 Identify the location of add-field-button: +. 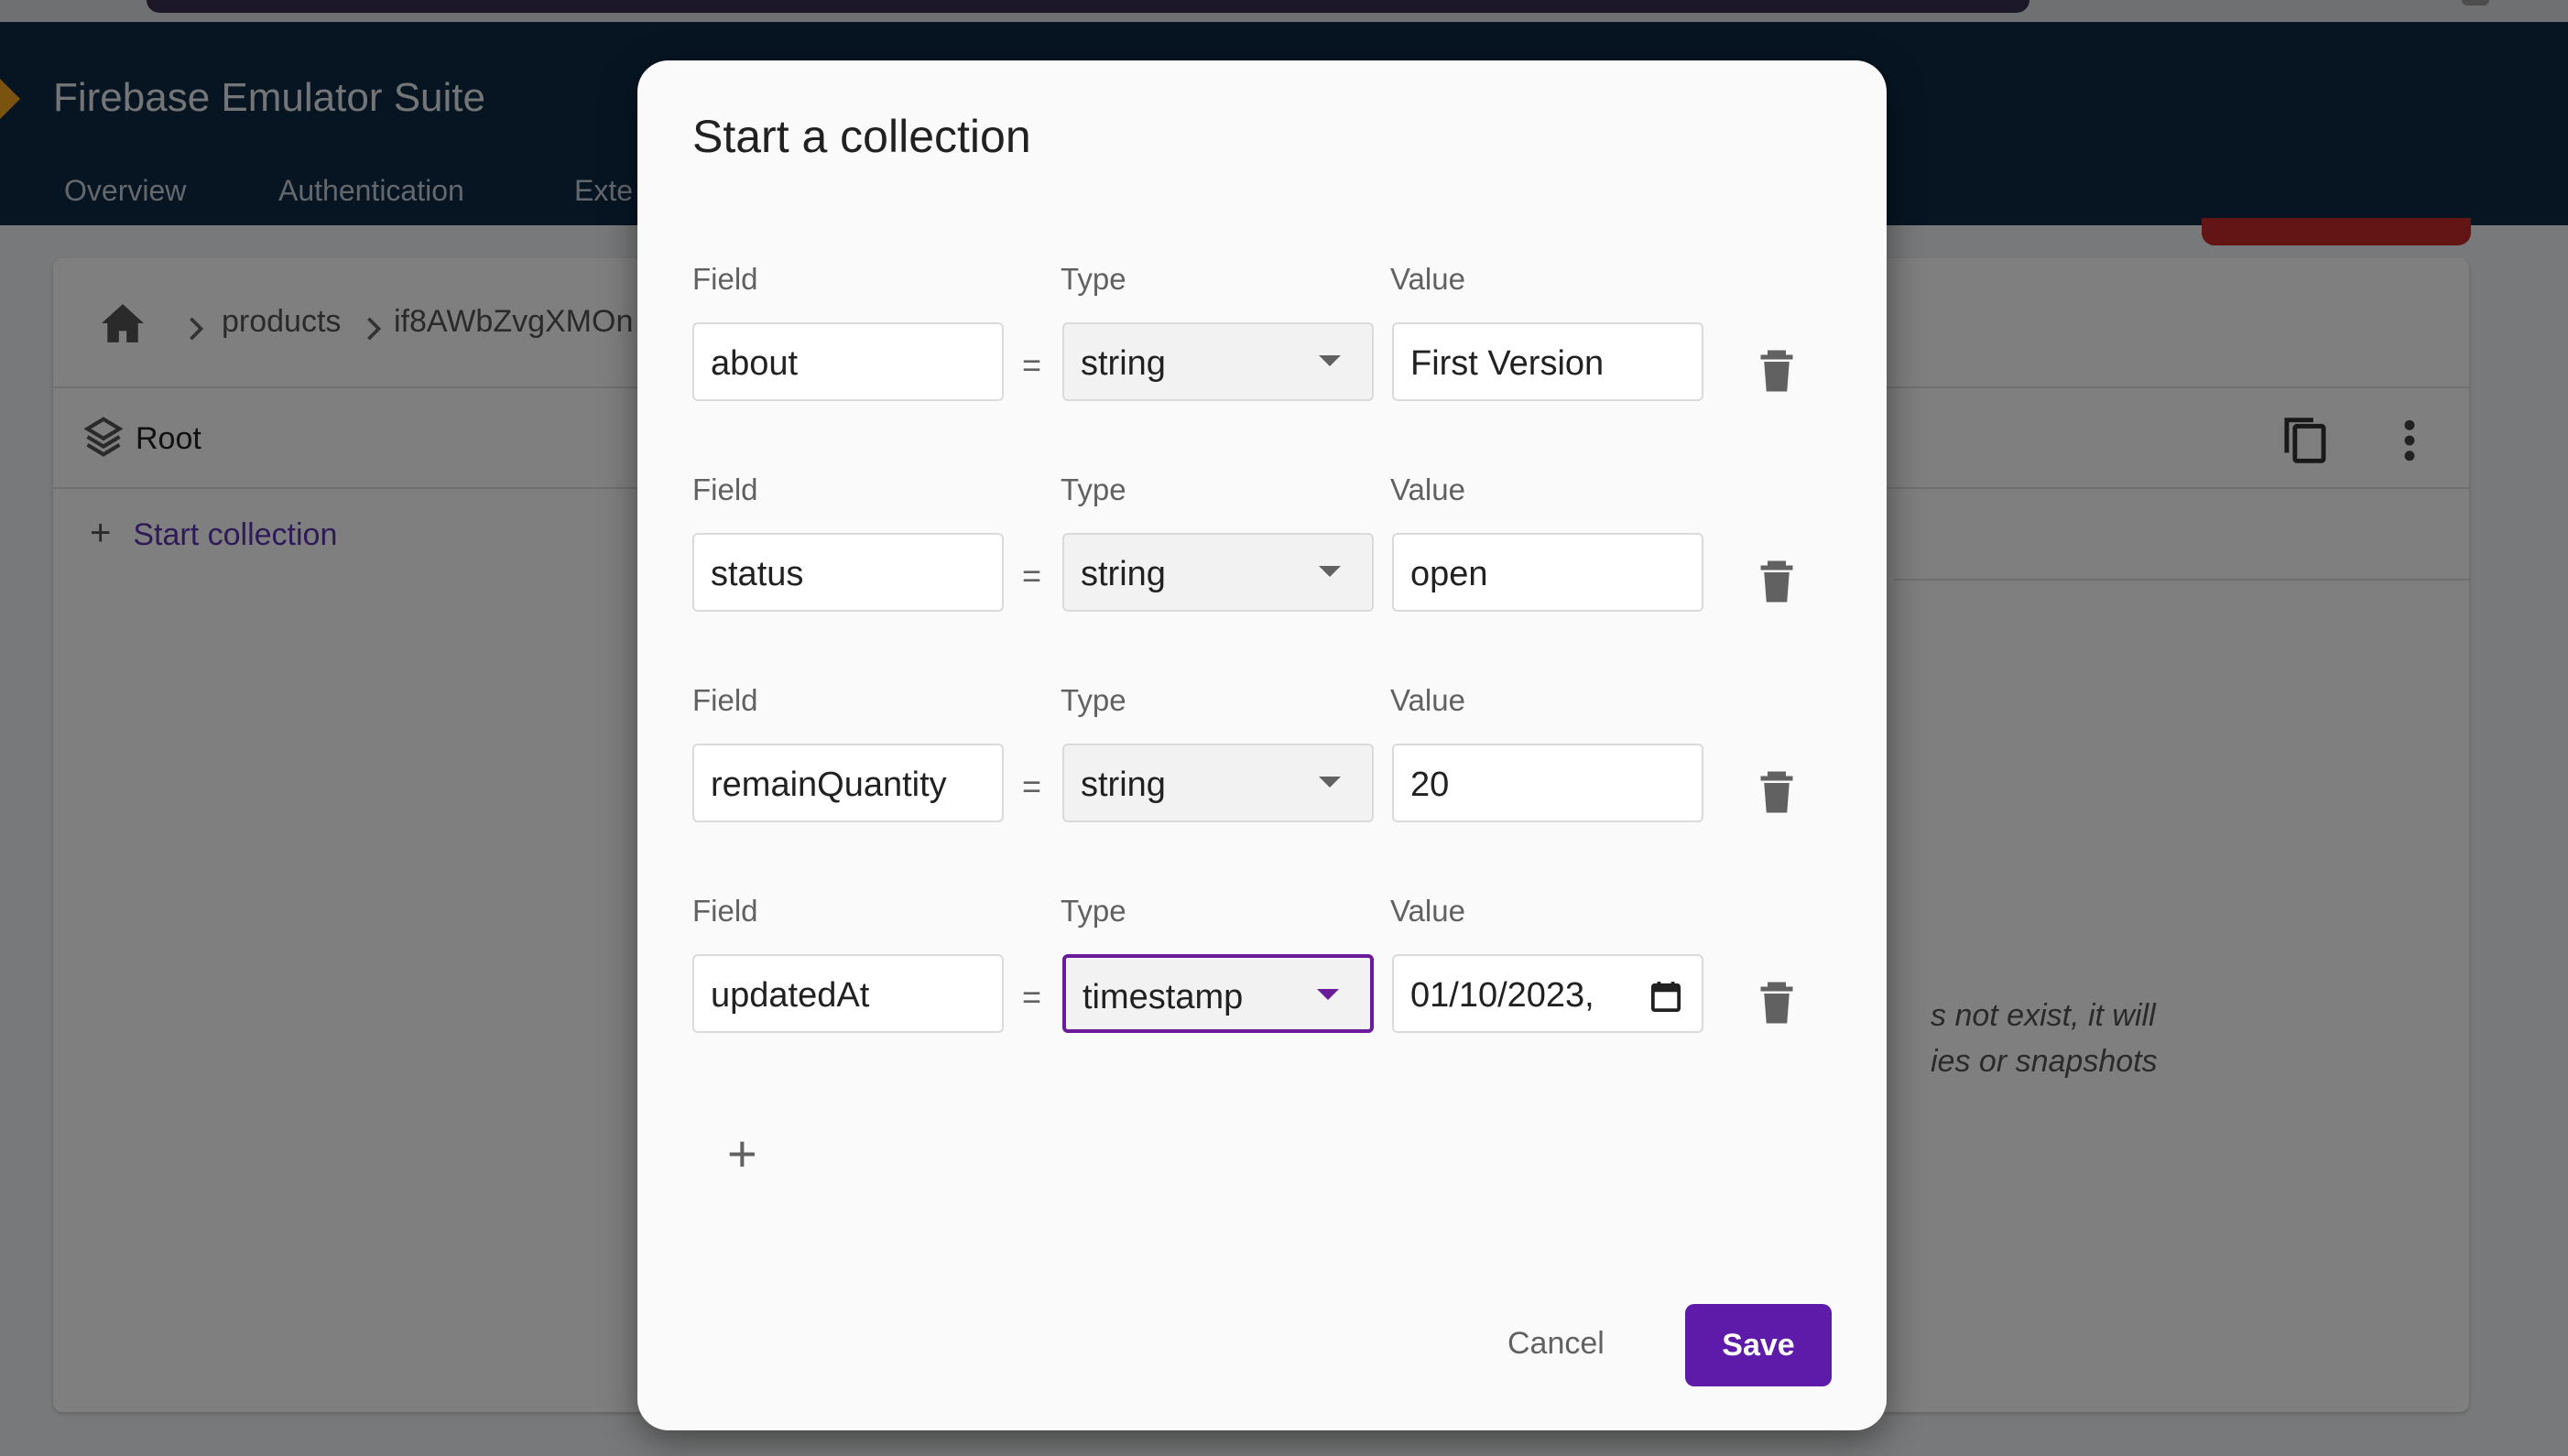
(742, 1153).